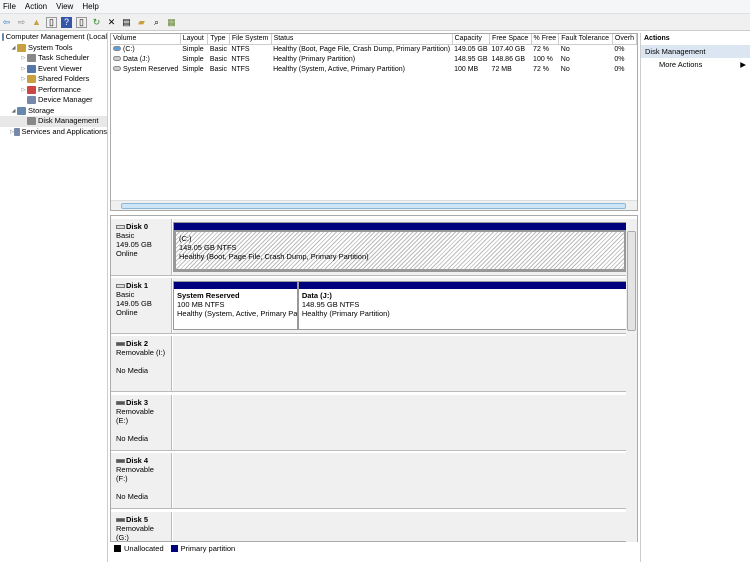 Image resolution: width=750 pixels, height=562 pixels. What do you see at coordinates (141, 285) in the screenshot?
I see `disk-name: Disk 1` at bounding box center [141, 285].